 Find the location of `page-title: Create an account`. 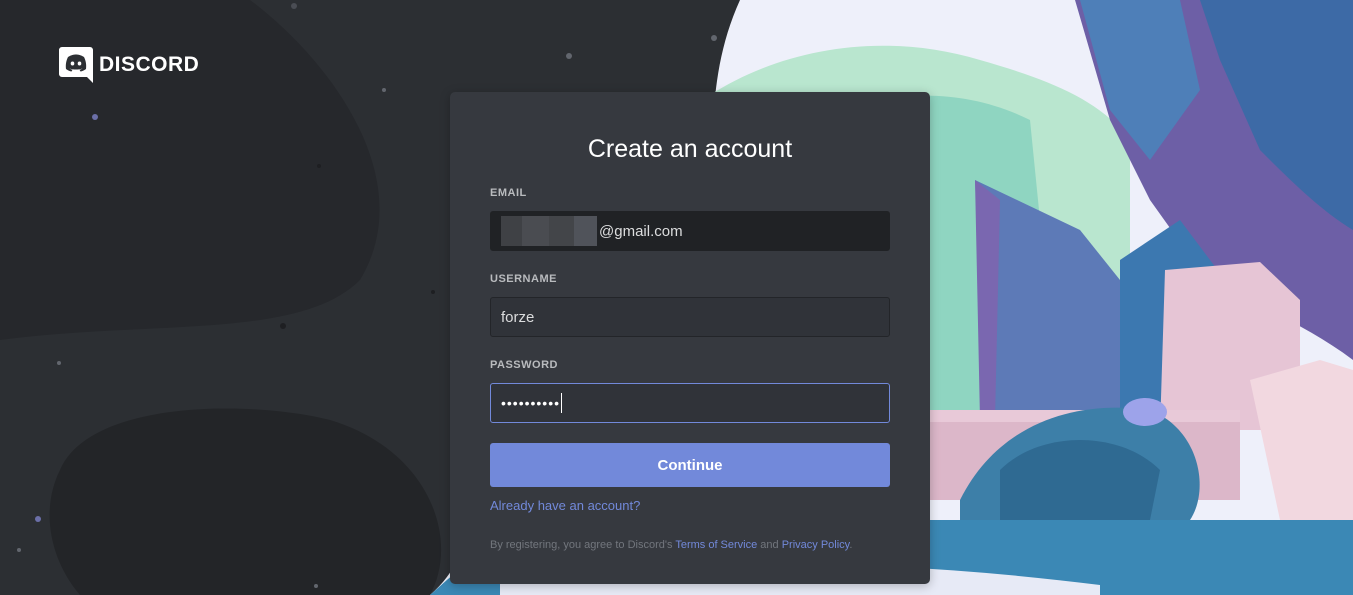

page-title: Create an account is located at coordinates (690, 149).